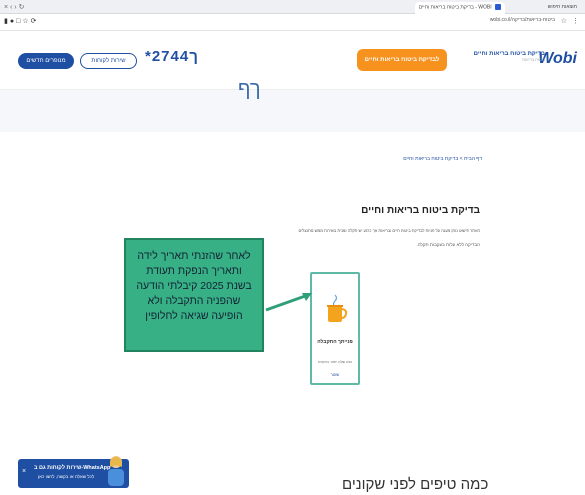 The image size is (585, 495). I want to click on phone-number: *2744ך, so click(172, 56).